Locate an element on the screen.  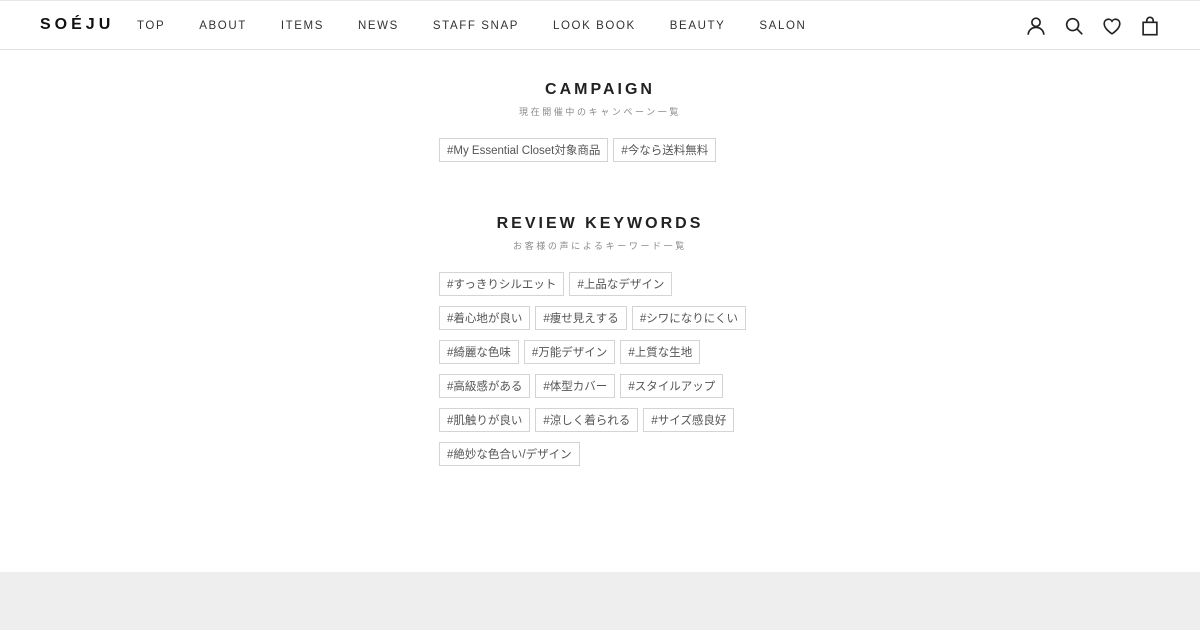
header-icon-group is located at coordinates (1086, 26).